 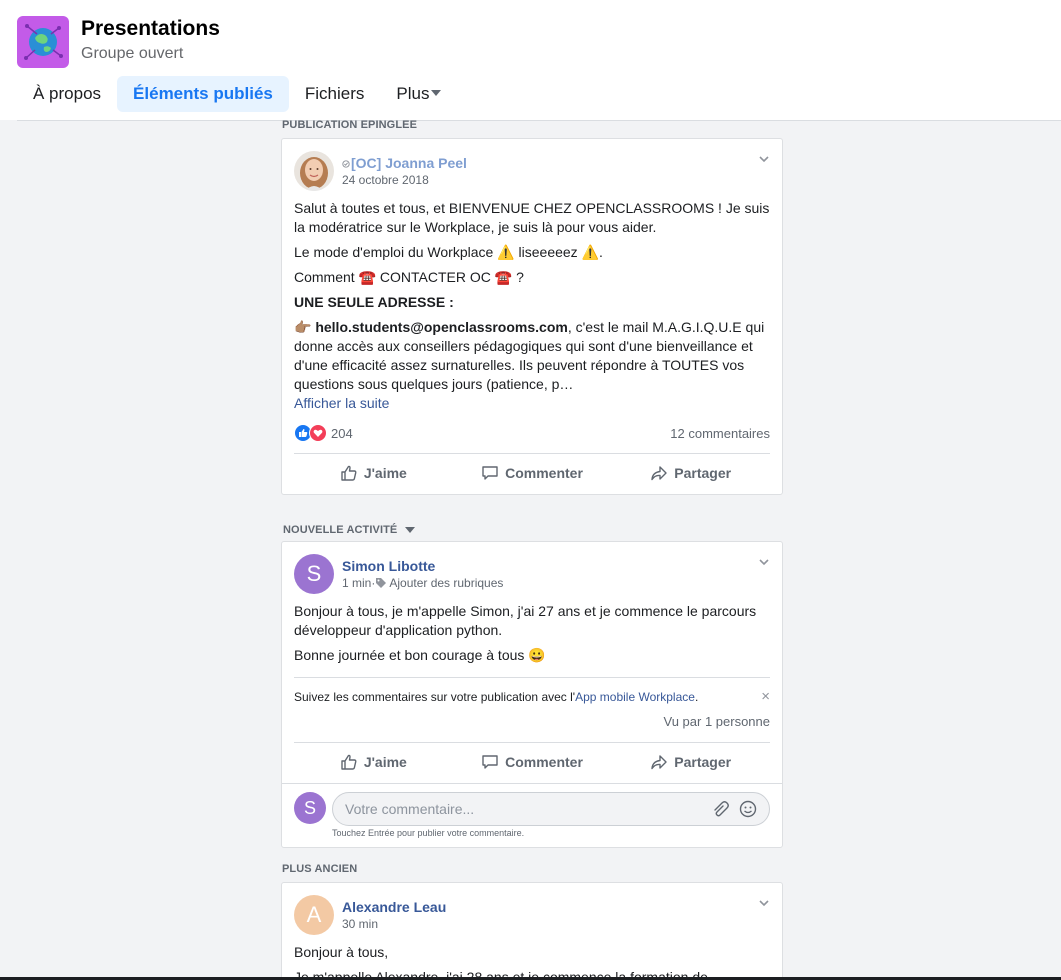 What do you see at coordinates (394, 907) in the screenshot?
I see `post-author-name: Alexandre Leau` at bounding box center [394, 907].